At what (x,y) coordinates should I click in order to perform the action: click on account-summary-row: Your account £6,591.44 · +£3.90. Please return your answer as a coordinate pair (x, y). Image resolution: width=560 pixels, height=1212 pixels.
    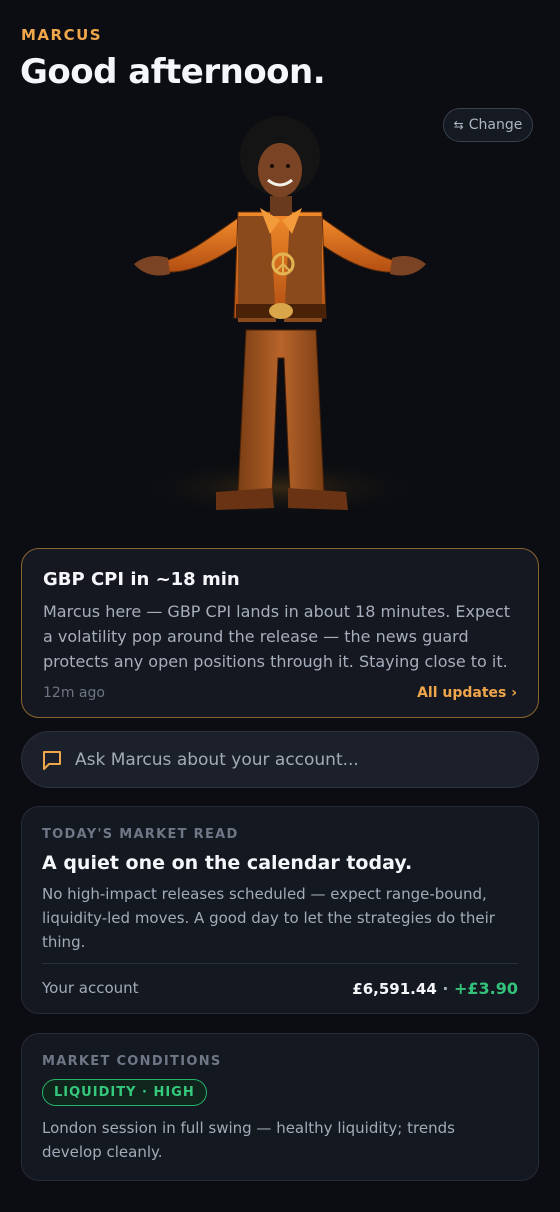
    Looking at the image, I should click on (280, 988).